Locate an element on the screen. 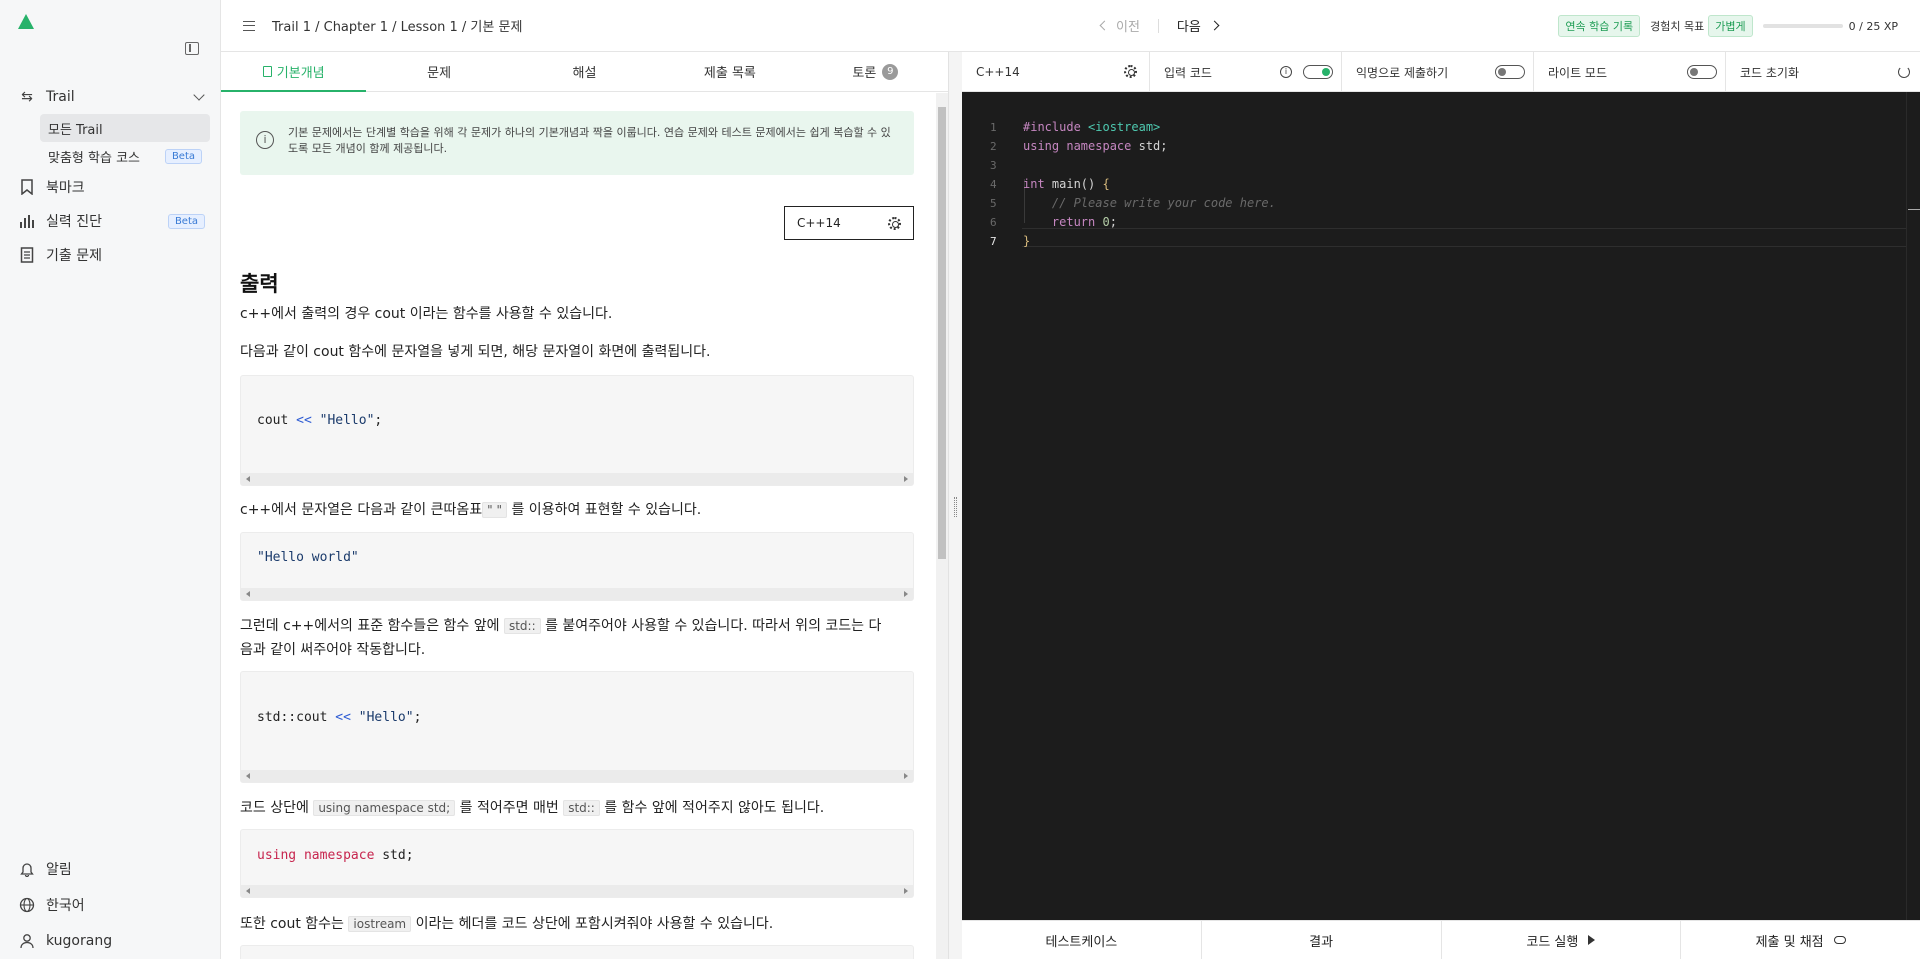  prev-button: 이전 is located at coordinates (1119, 25).